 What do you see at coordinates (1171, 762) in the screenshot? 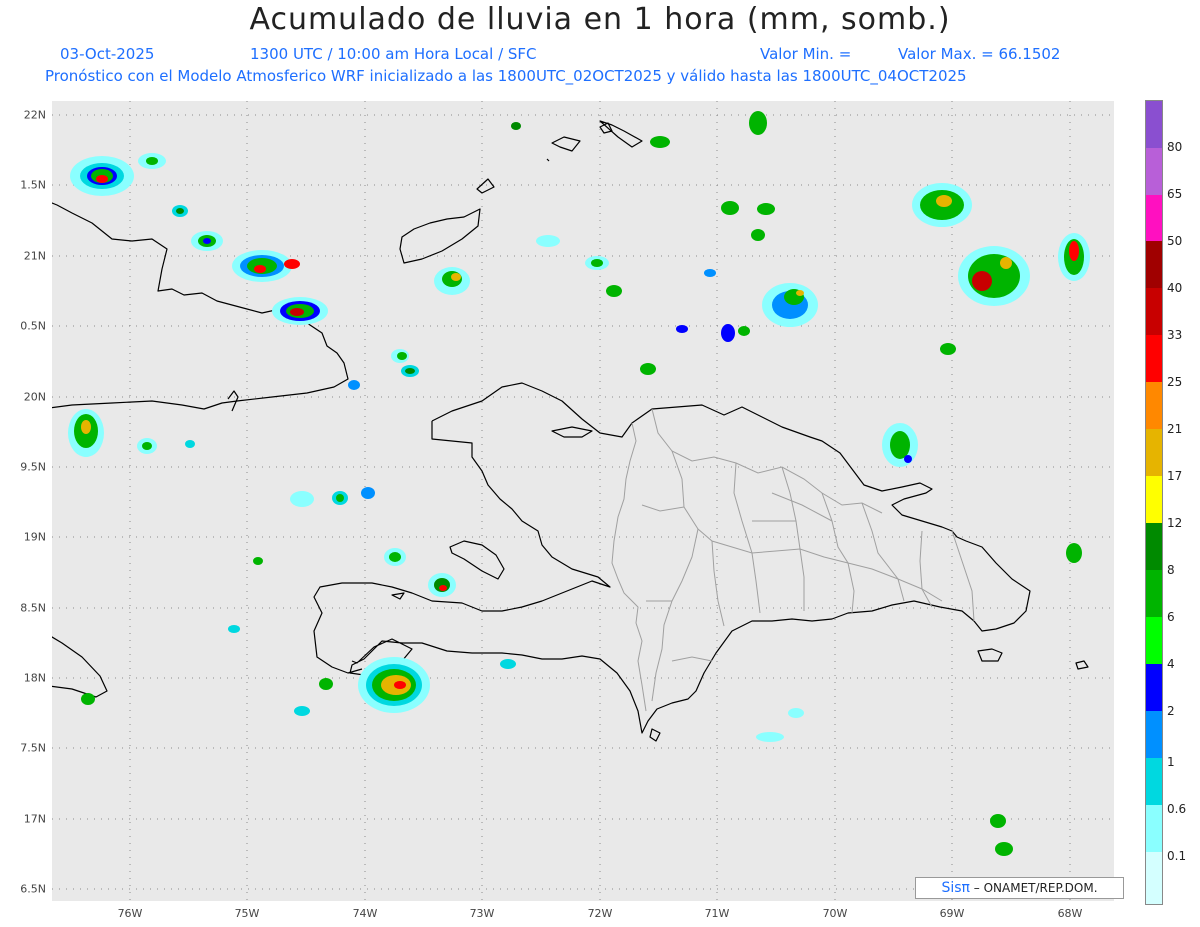
I see `legend-label: 1` at bounding box center [1171, 762].